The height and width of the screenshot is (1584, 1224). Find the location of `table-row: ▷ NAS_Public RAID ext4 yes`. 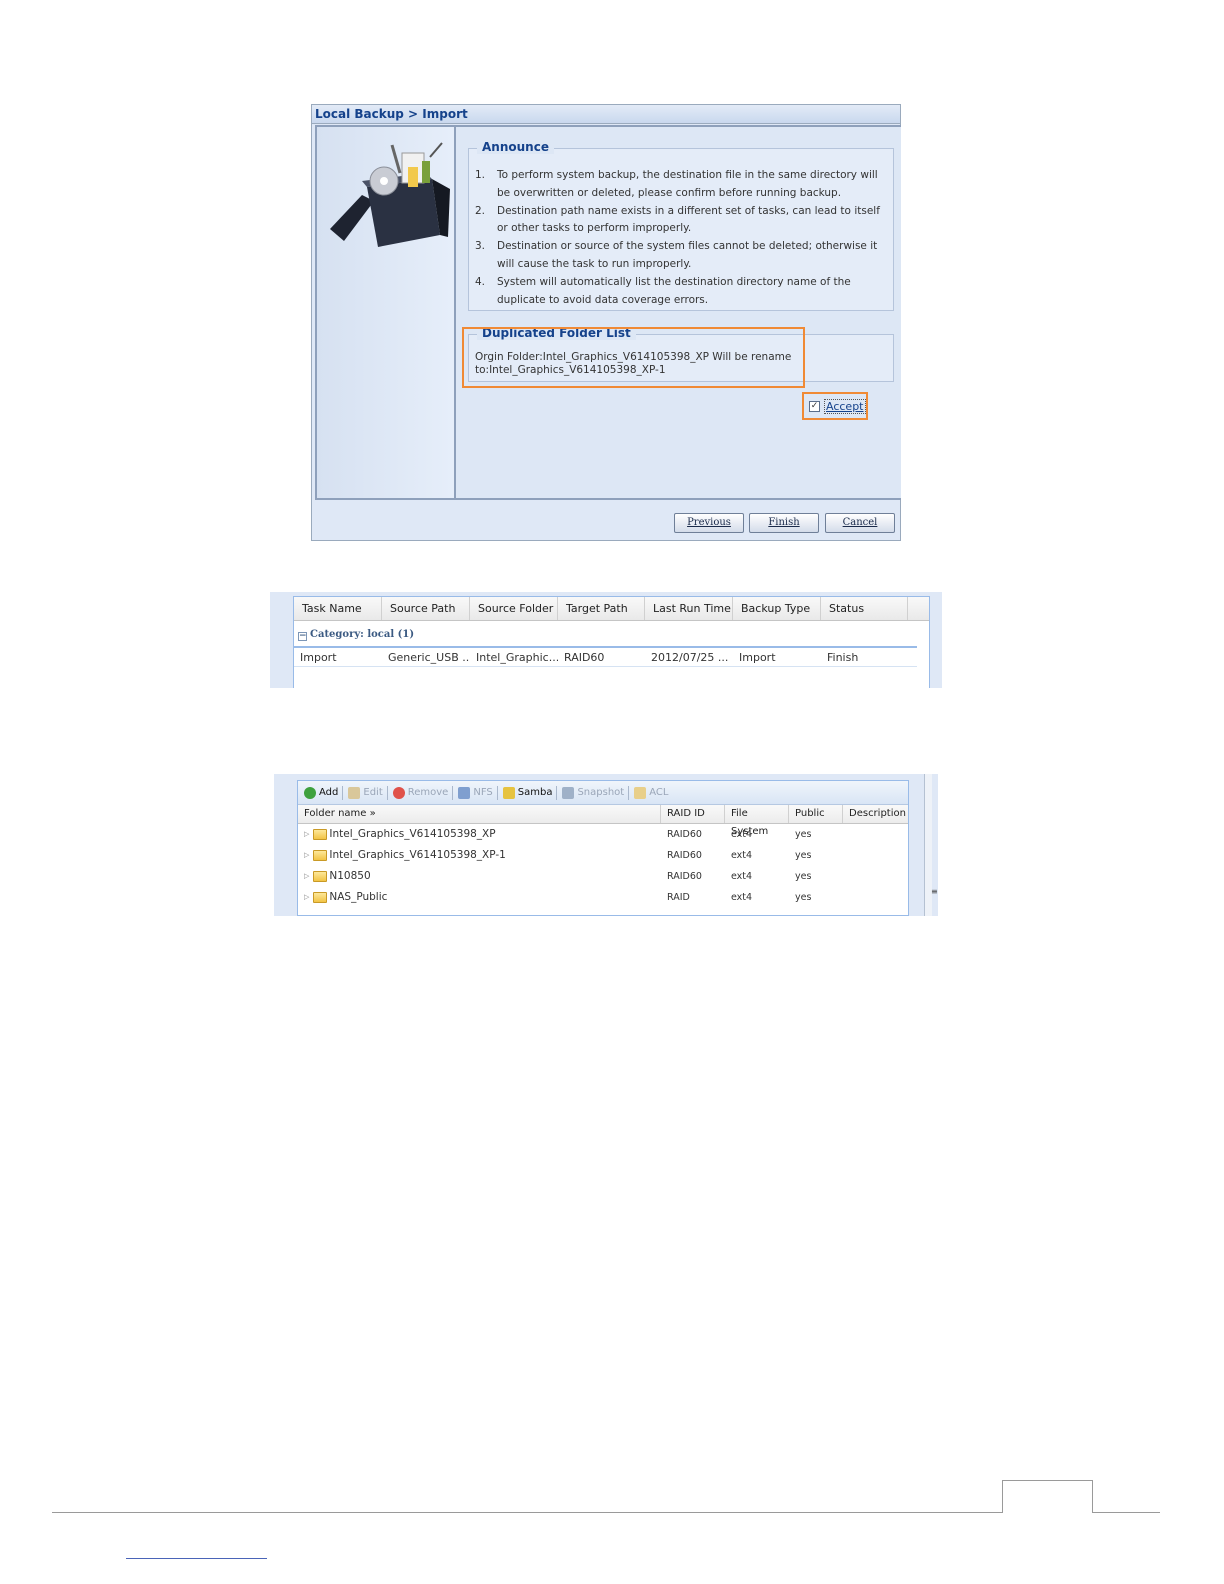

table-row: ▷ NAS_Public RAID ext4 yes is located at coordinates (603, 897).